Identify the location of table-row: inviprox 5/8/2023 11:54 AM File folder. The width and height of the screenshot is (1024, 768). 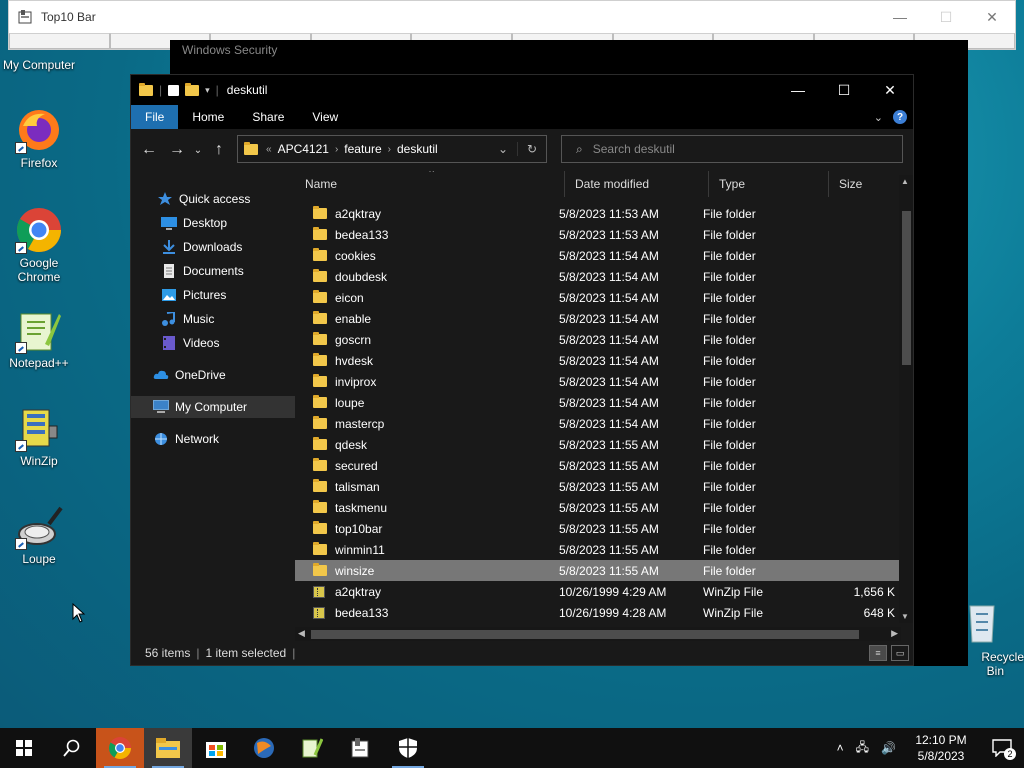
(597, 381).